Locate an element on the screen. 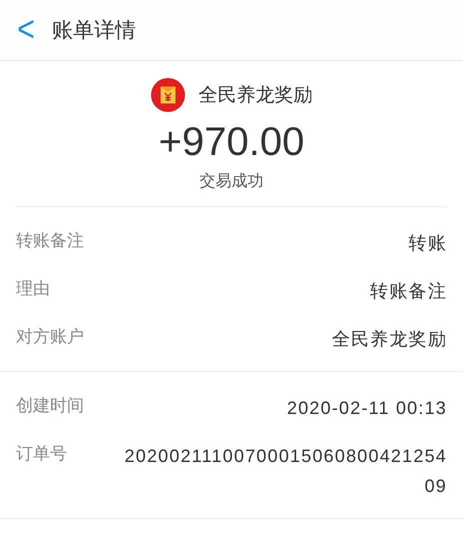  payee-name: 全民养龙奖励 is located at coordinates (255, 95).